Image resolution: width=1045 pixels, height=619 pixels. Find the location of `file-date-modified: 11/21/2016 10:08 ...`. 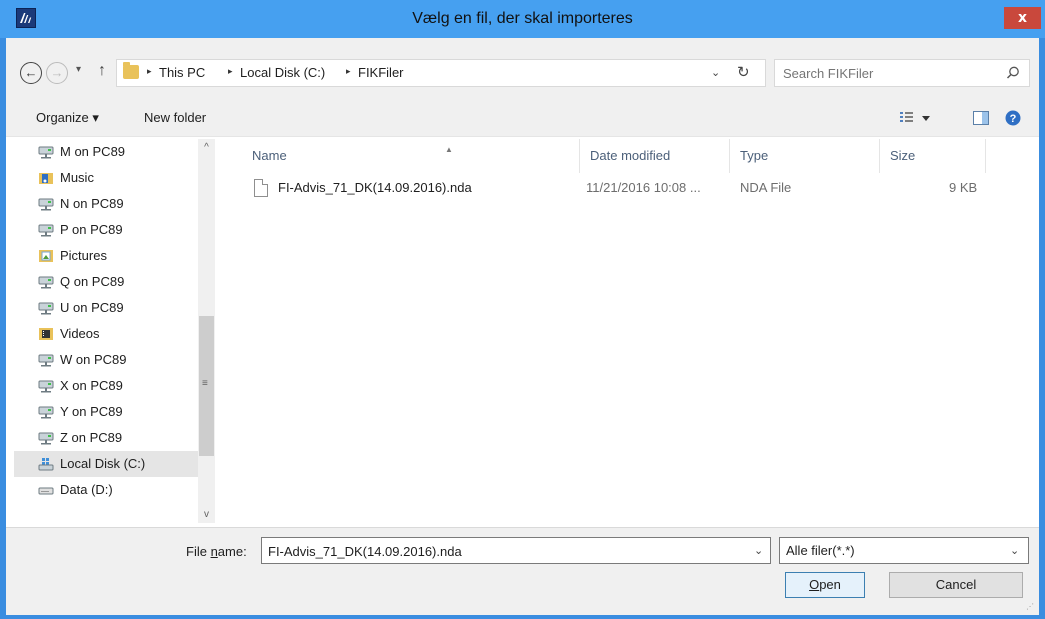

file-date-modified: 11/21/2016 10:08 ... is located at coordinates (643, 187).